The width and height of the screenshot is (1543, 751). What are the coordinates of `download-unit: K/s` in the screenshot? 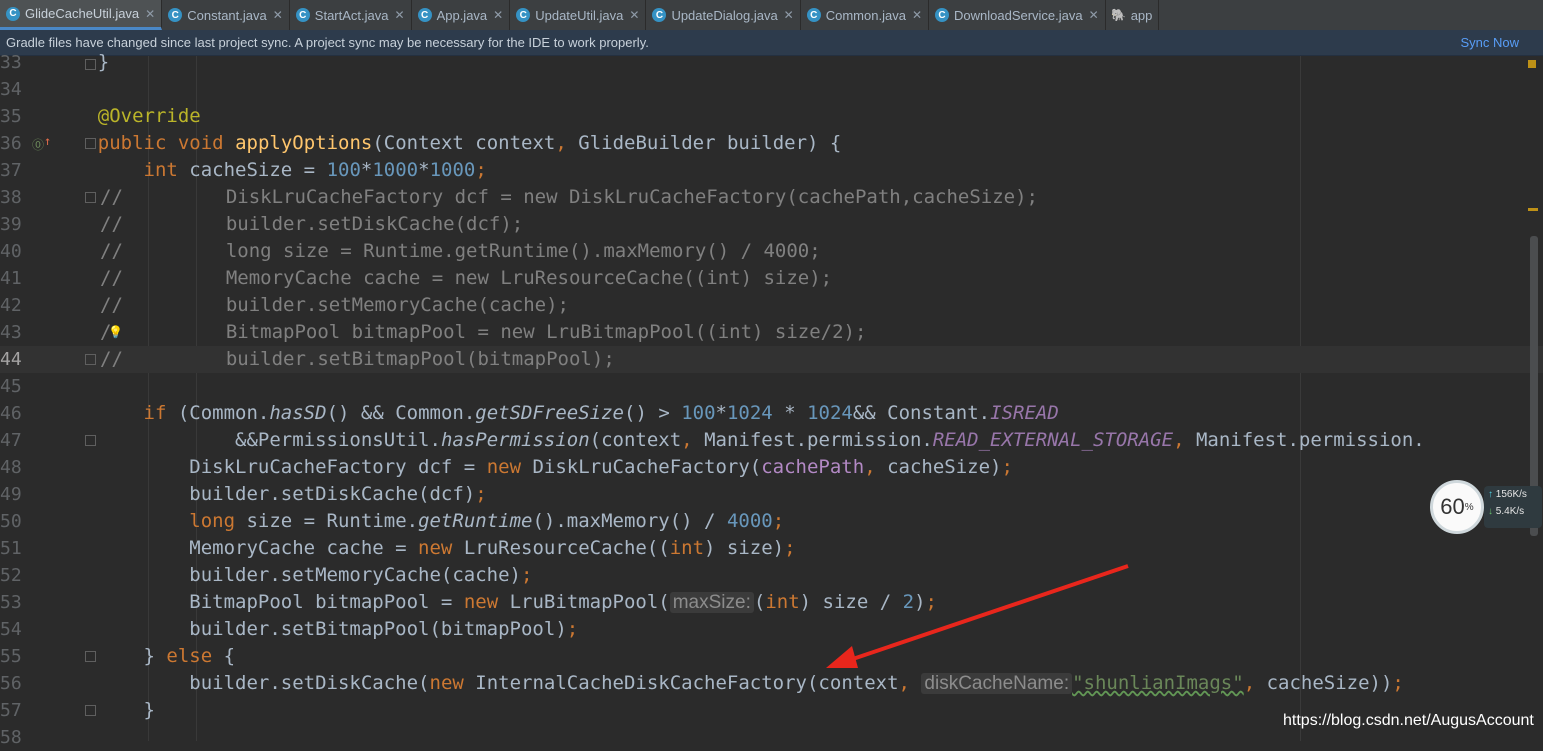 It's located at (1517, 511).